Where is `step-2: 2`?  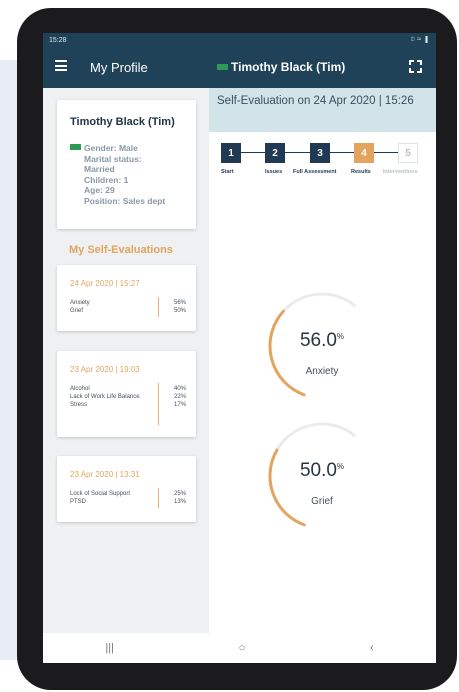 step-2: 2 is located at coordinates (275, 153).